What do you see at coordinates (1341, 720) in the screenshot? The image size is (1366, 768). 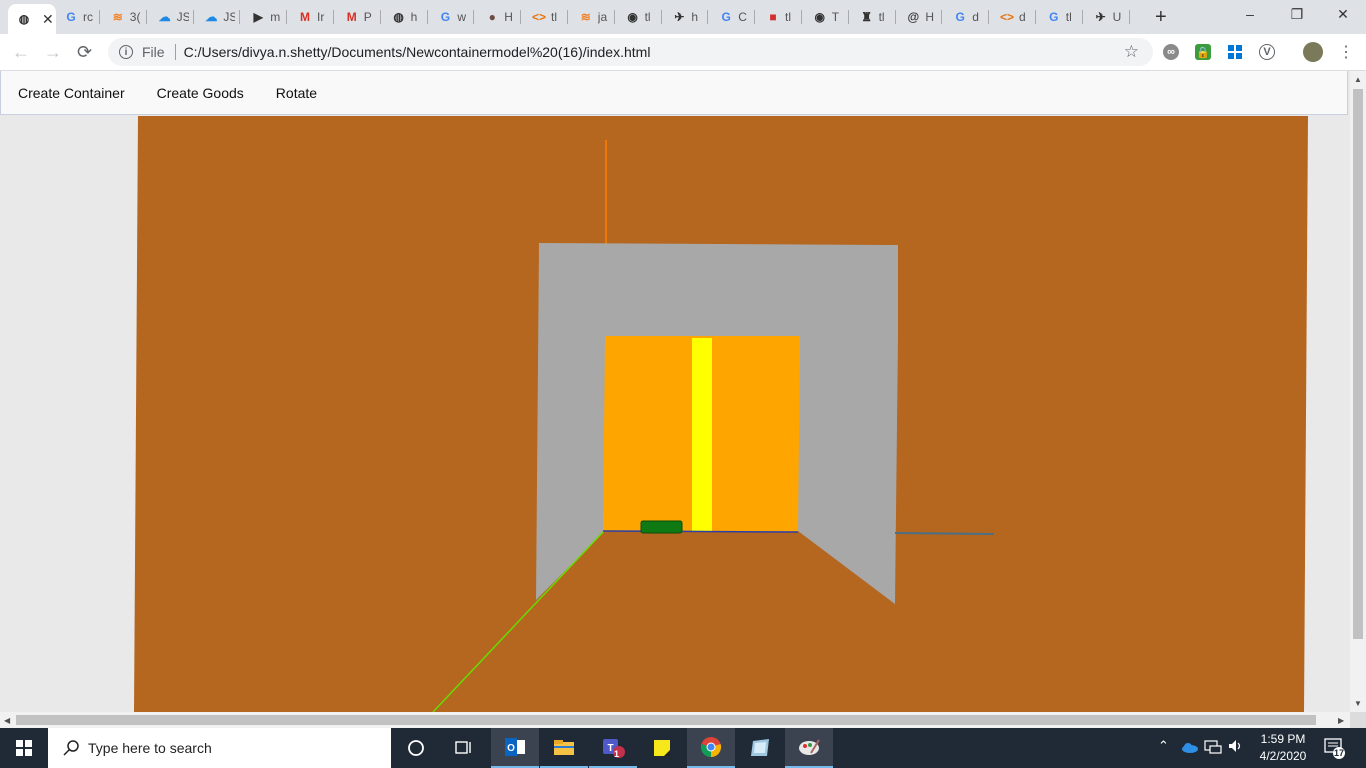 I see `scroll-right-arrow-icon: ▶` at bounding box center [1341, 720].